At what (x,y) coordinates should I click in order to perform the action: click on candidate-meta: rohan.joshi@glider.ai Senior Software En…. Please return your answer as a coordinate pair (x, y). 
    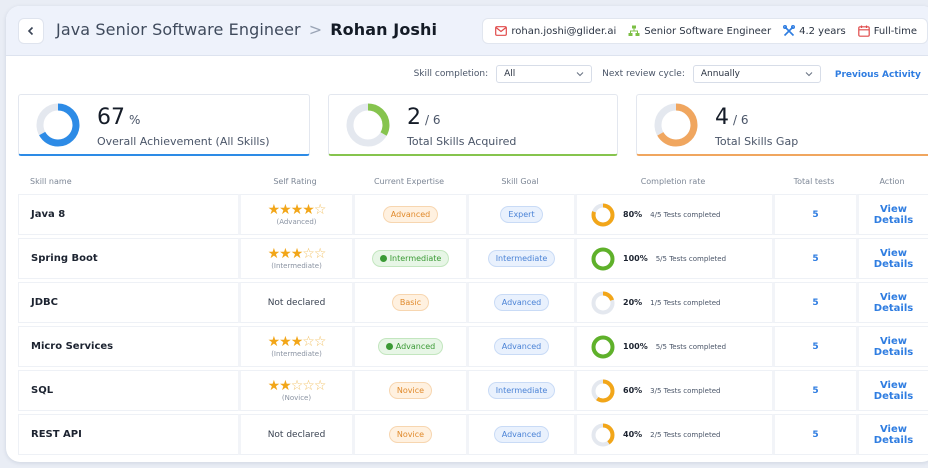
    Looking at the image, I should click on (705, 31).